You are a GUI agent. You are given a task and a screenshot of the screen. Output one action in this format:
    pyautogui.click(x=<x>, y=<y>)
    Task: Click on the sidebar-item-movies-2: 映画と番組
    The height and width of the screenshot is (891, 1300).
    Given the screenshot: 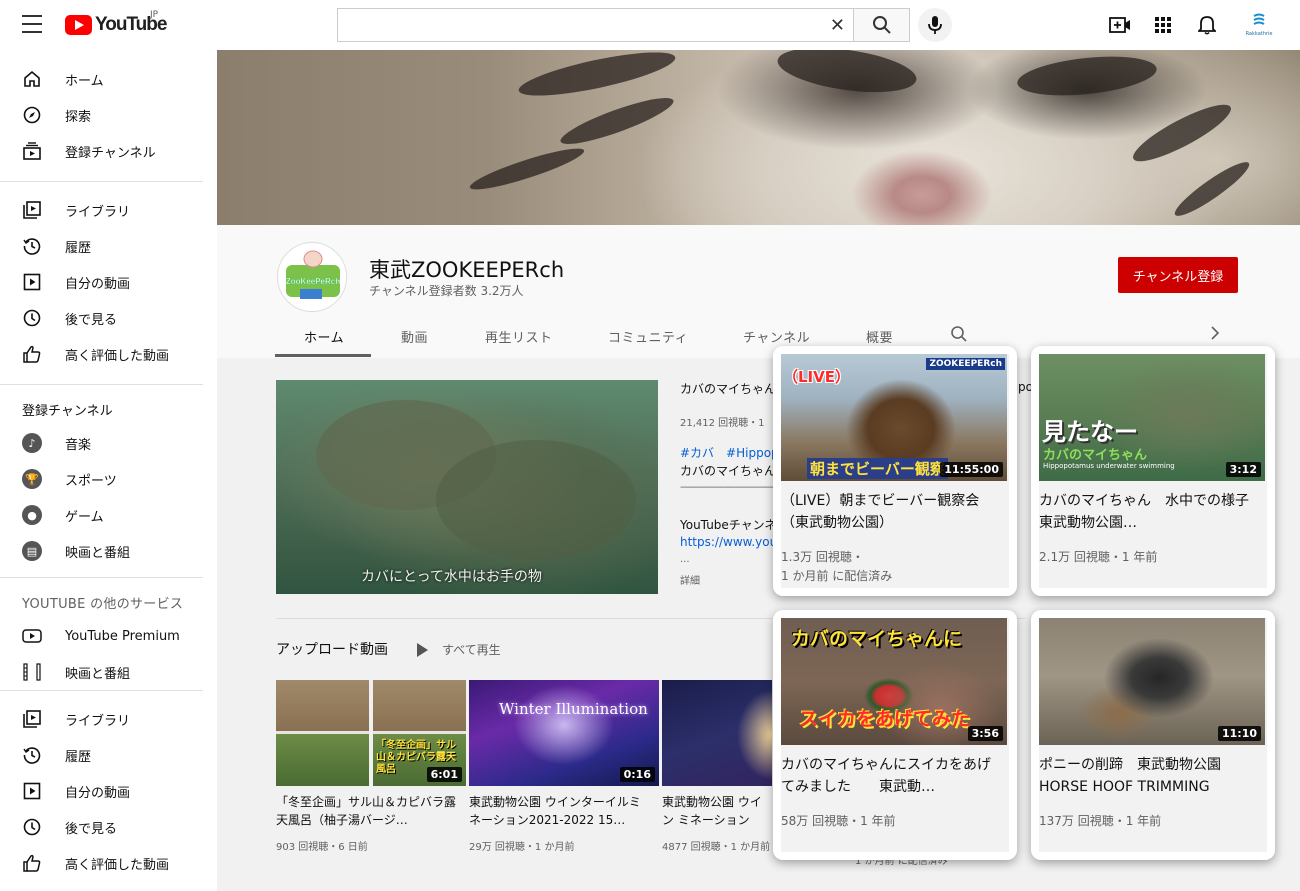 What is the action you would take?
    pyautogui.click(x=101, y=672)
    